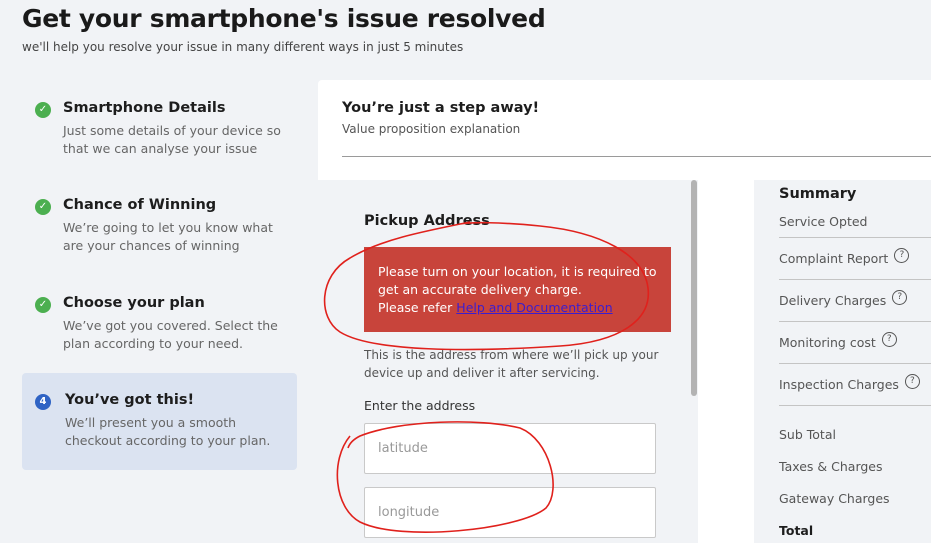 Image resolution: width=931 pixels, height=543 pixels. I want to click on summary-row-delivery-charges: Delivery Charges?, so click(855, 299).